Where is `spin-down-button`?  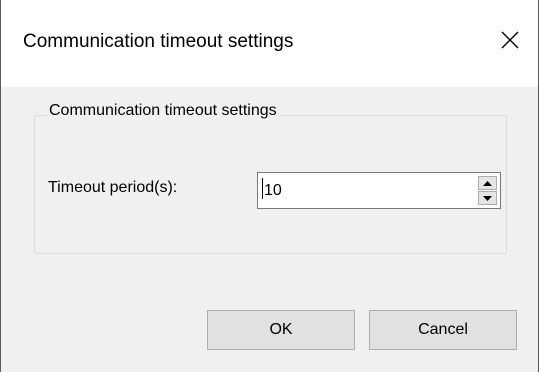 spin-down-button is located at coordinates (487, 198).